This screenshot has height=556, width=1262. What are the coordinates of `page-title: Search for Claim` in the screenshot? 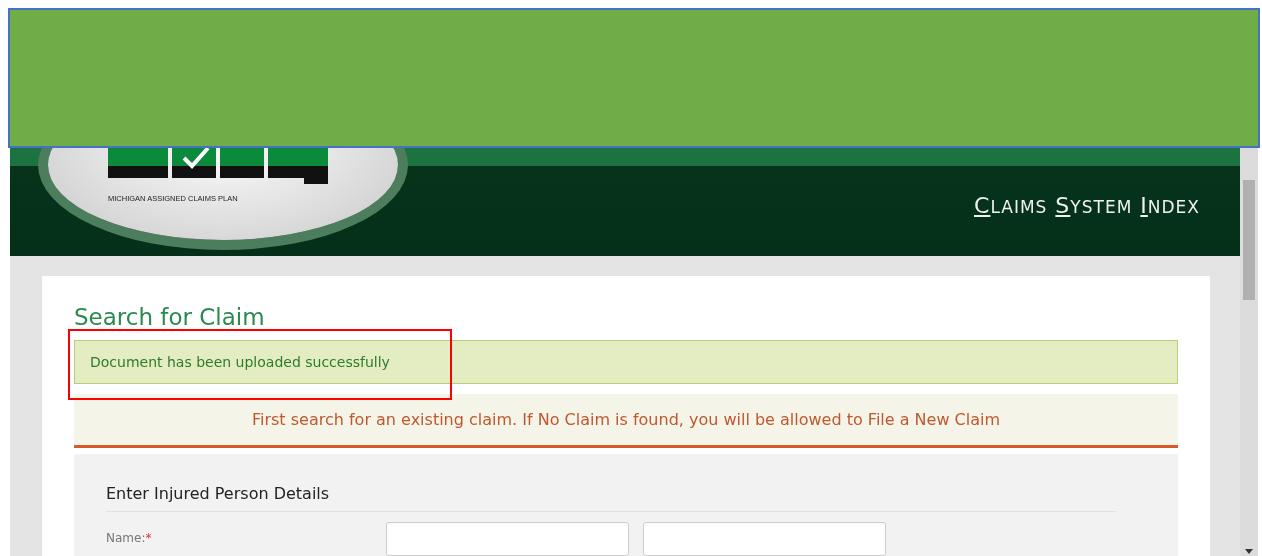 It's located at (170, 317).